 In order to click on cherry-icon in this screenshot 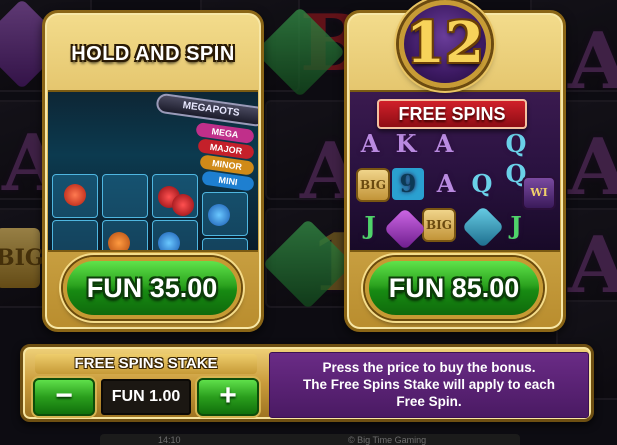, I will do `click(183, 205)`.